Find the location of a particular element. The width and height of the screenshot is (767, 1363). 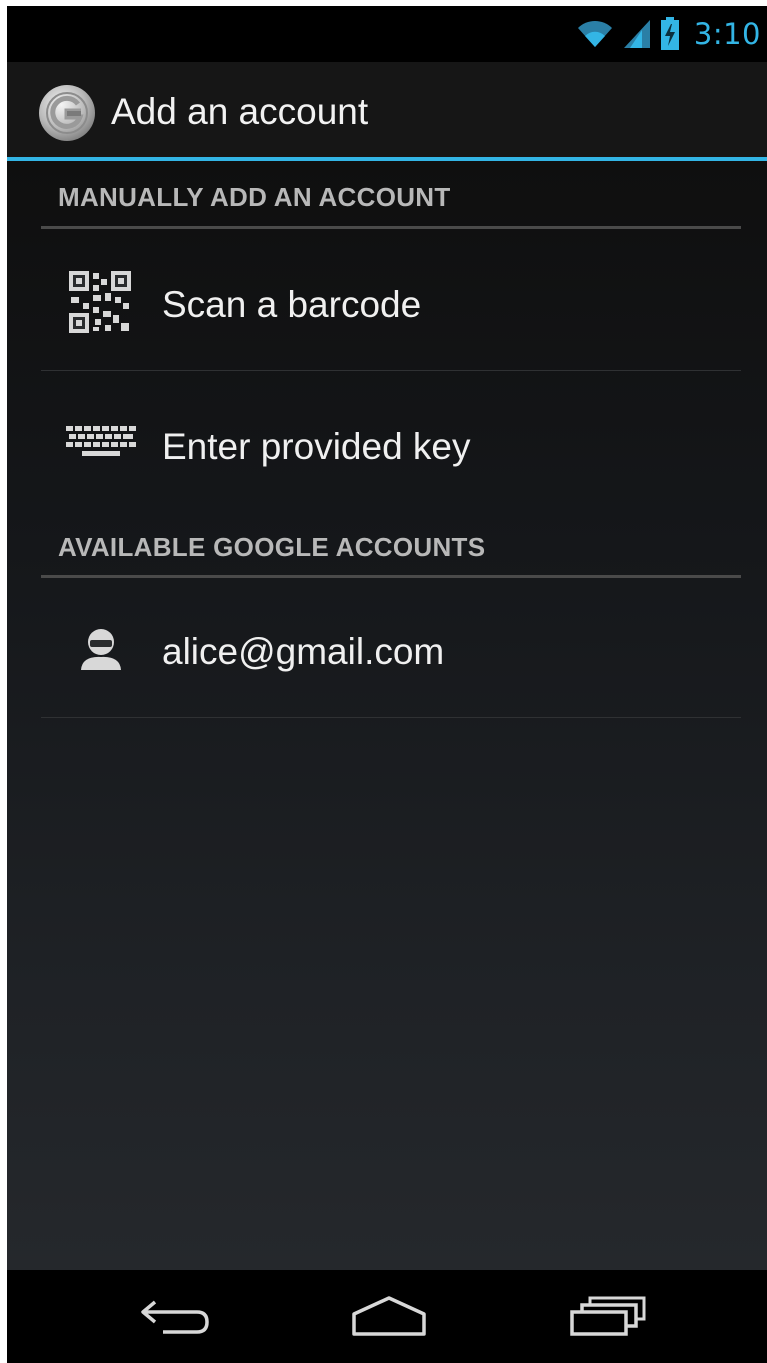

battery-charging-icon is located at coordinates (669, 33).